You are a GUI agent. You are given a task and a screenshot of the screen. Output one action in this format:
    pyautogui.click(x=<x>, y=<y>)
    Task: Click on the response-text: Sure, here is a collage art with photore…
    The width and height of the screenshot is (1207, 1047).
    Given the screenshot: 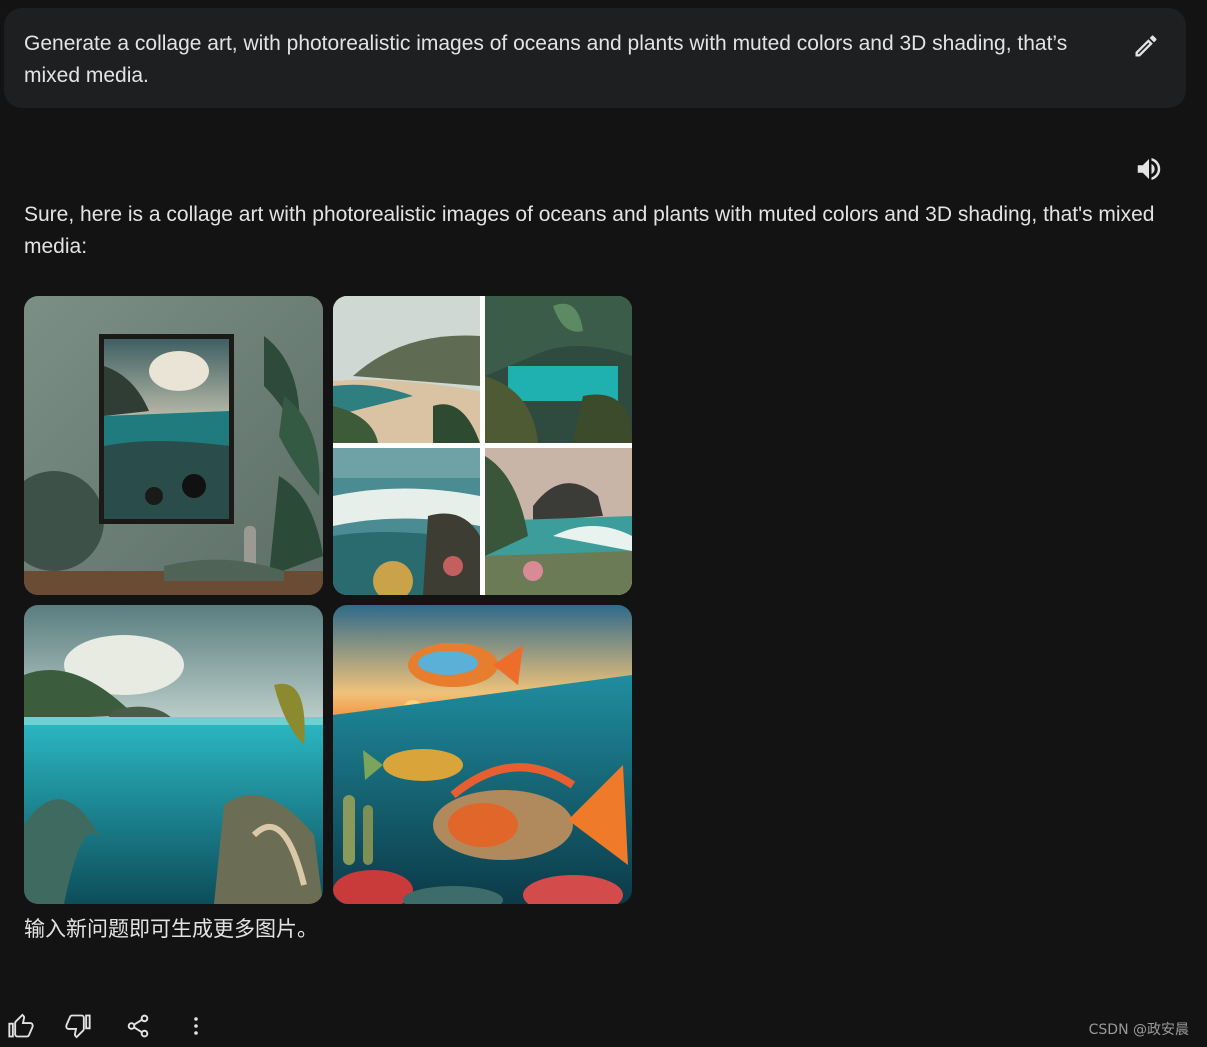 What is the action you would take?
    pyautogui.click(x=589, y=230)
    